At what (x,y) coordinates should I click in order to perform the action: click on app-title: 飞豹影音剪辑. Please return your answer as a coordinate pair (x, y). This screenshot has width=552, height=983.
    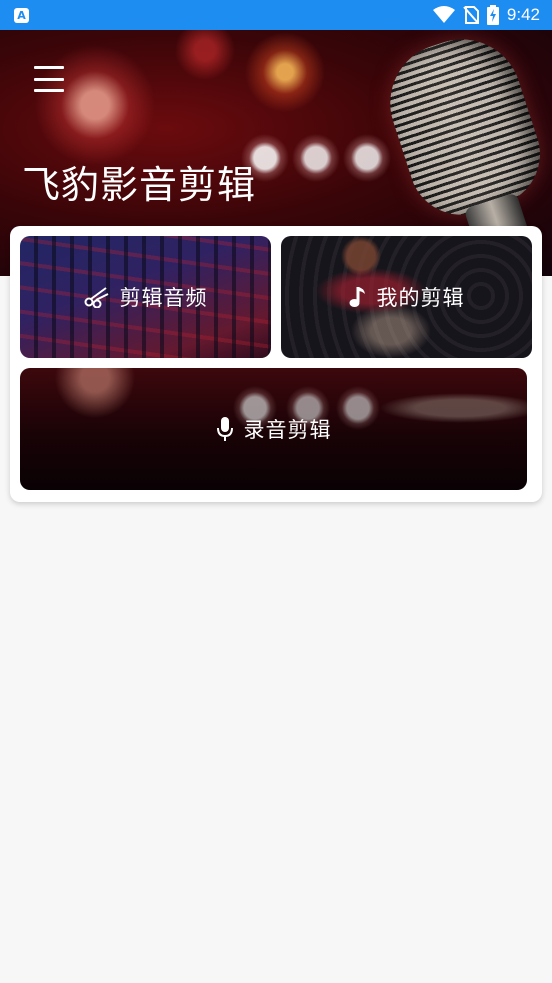
    Looking at the image, I should click on (139, 185).